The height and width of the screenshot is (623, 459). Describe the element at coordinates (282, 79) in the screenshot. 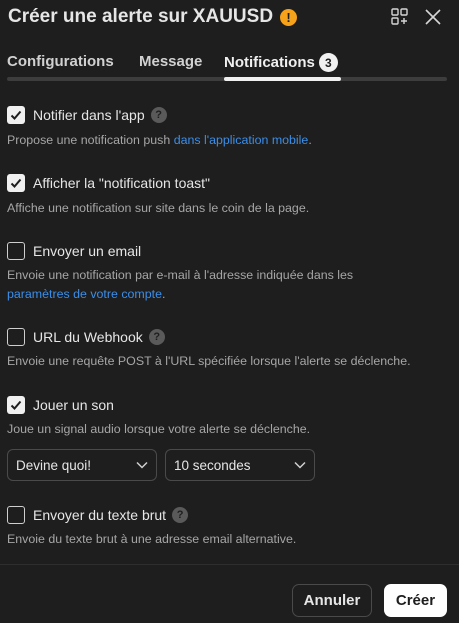

I see `active-tab-indicator` at that location.